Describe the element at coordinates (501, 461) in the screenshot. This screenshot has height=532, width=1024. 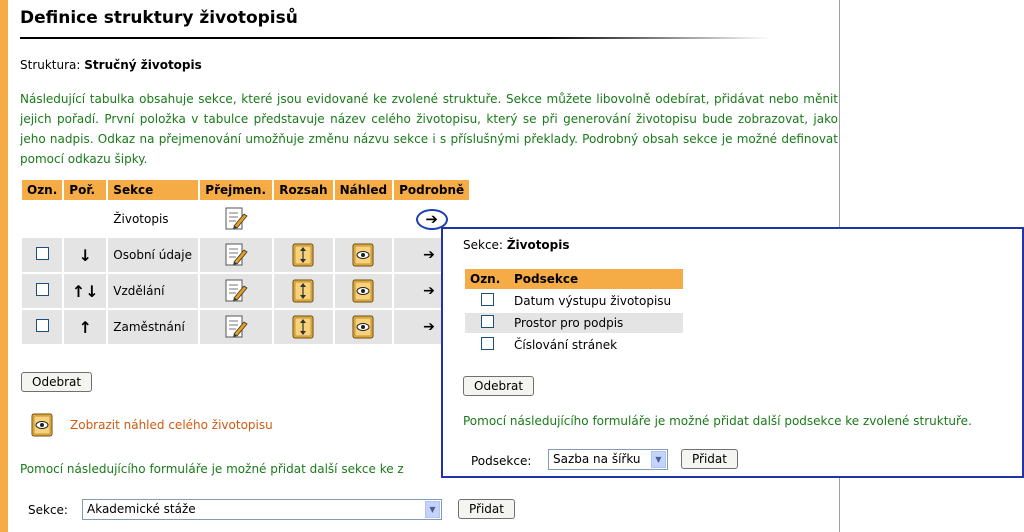
I see `subsection-select-label: Podsekce:` at that location.